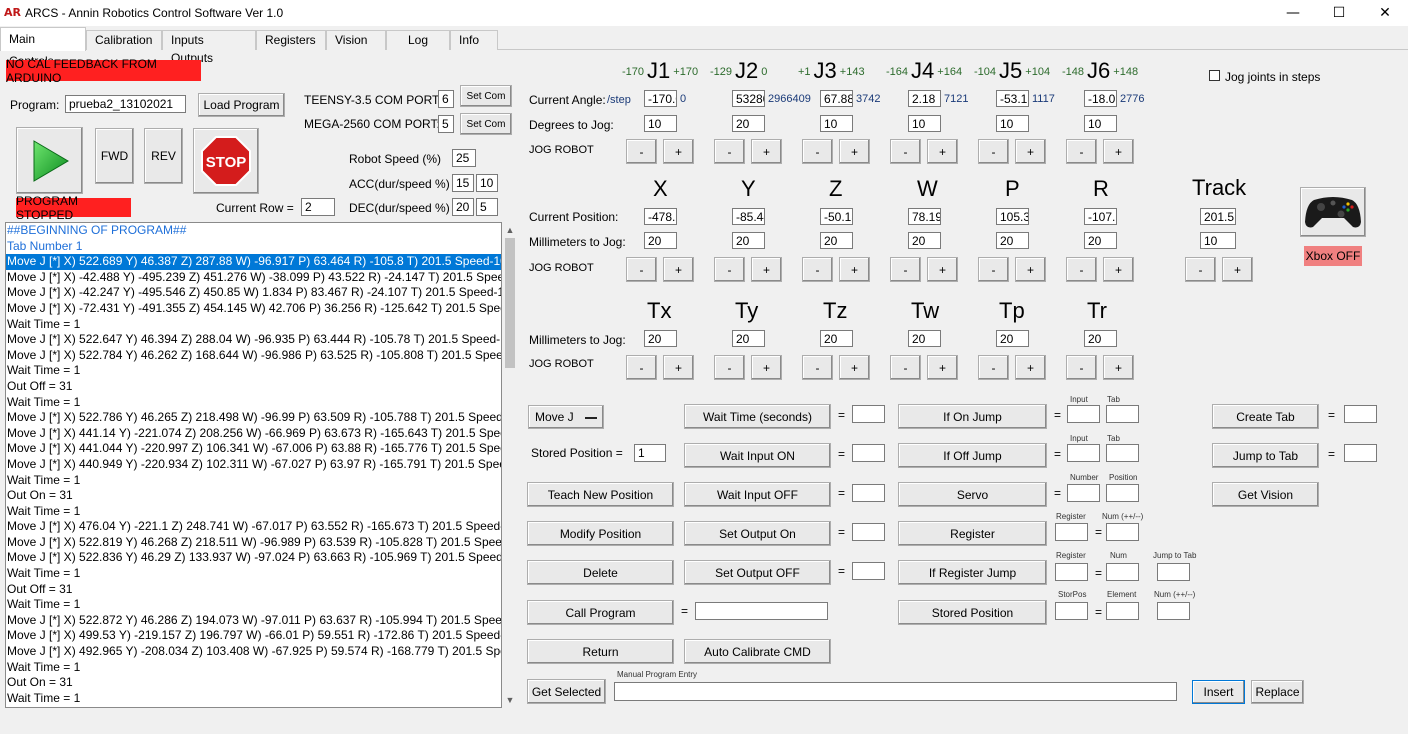 This screenshot has height=734, width=1408. I want to click on stop-button: STOP, so click(226, 161).